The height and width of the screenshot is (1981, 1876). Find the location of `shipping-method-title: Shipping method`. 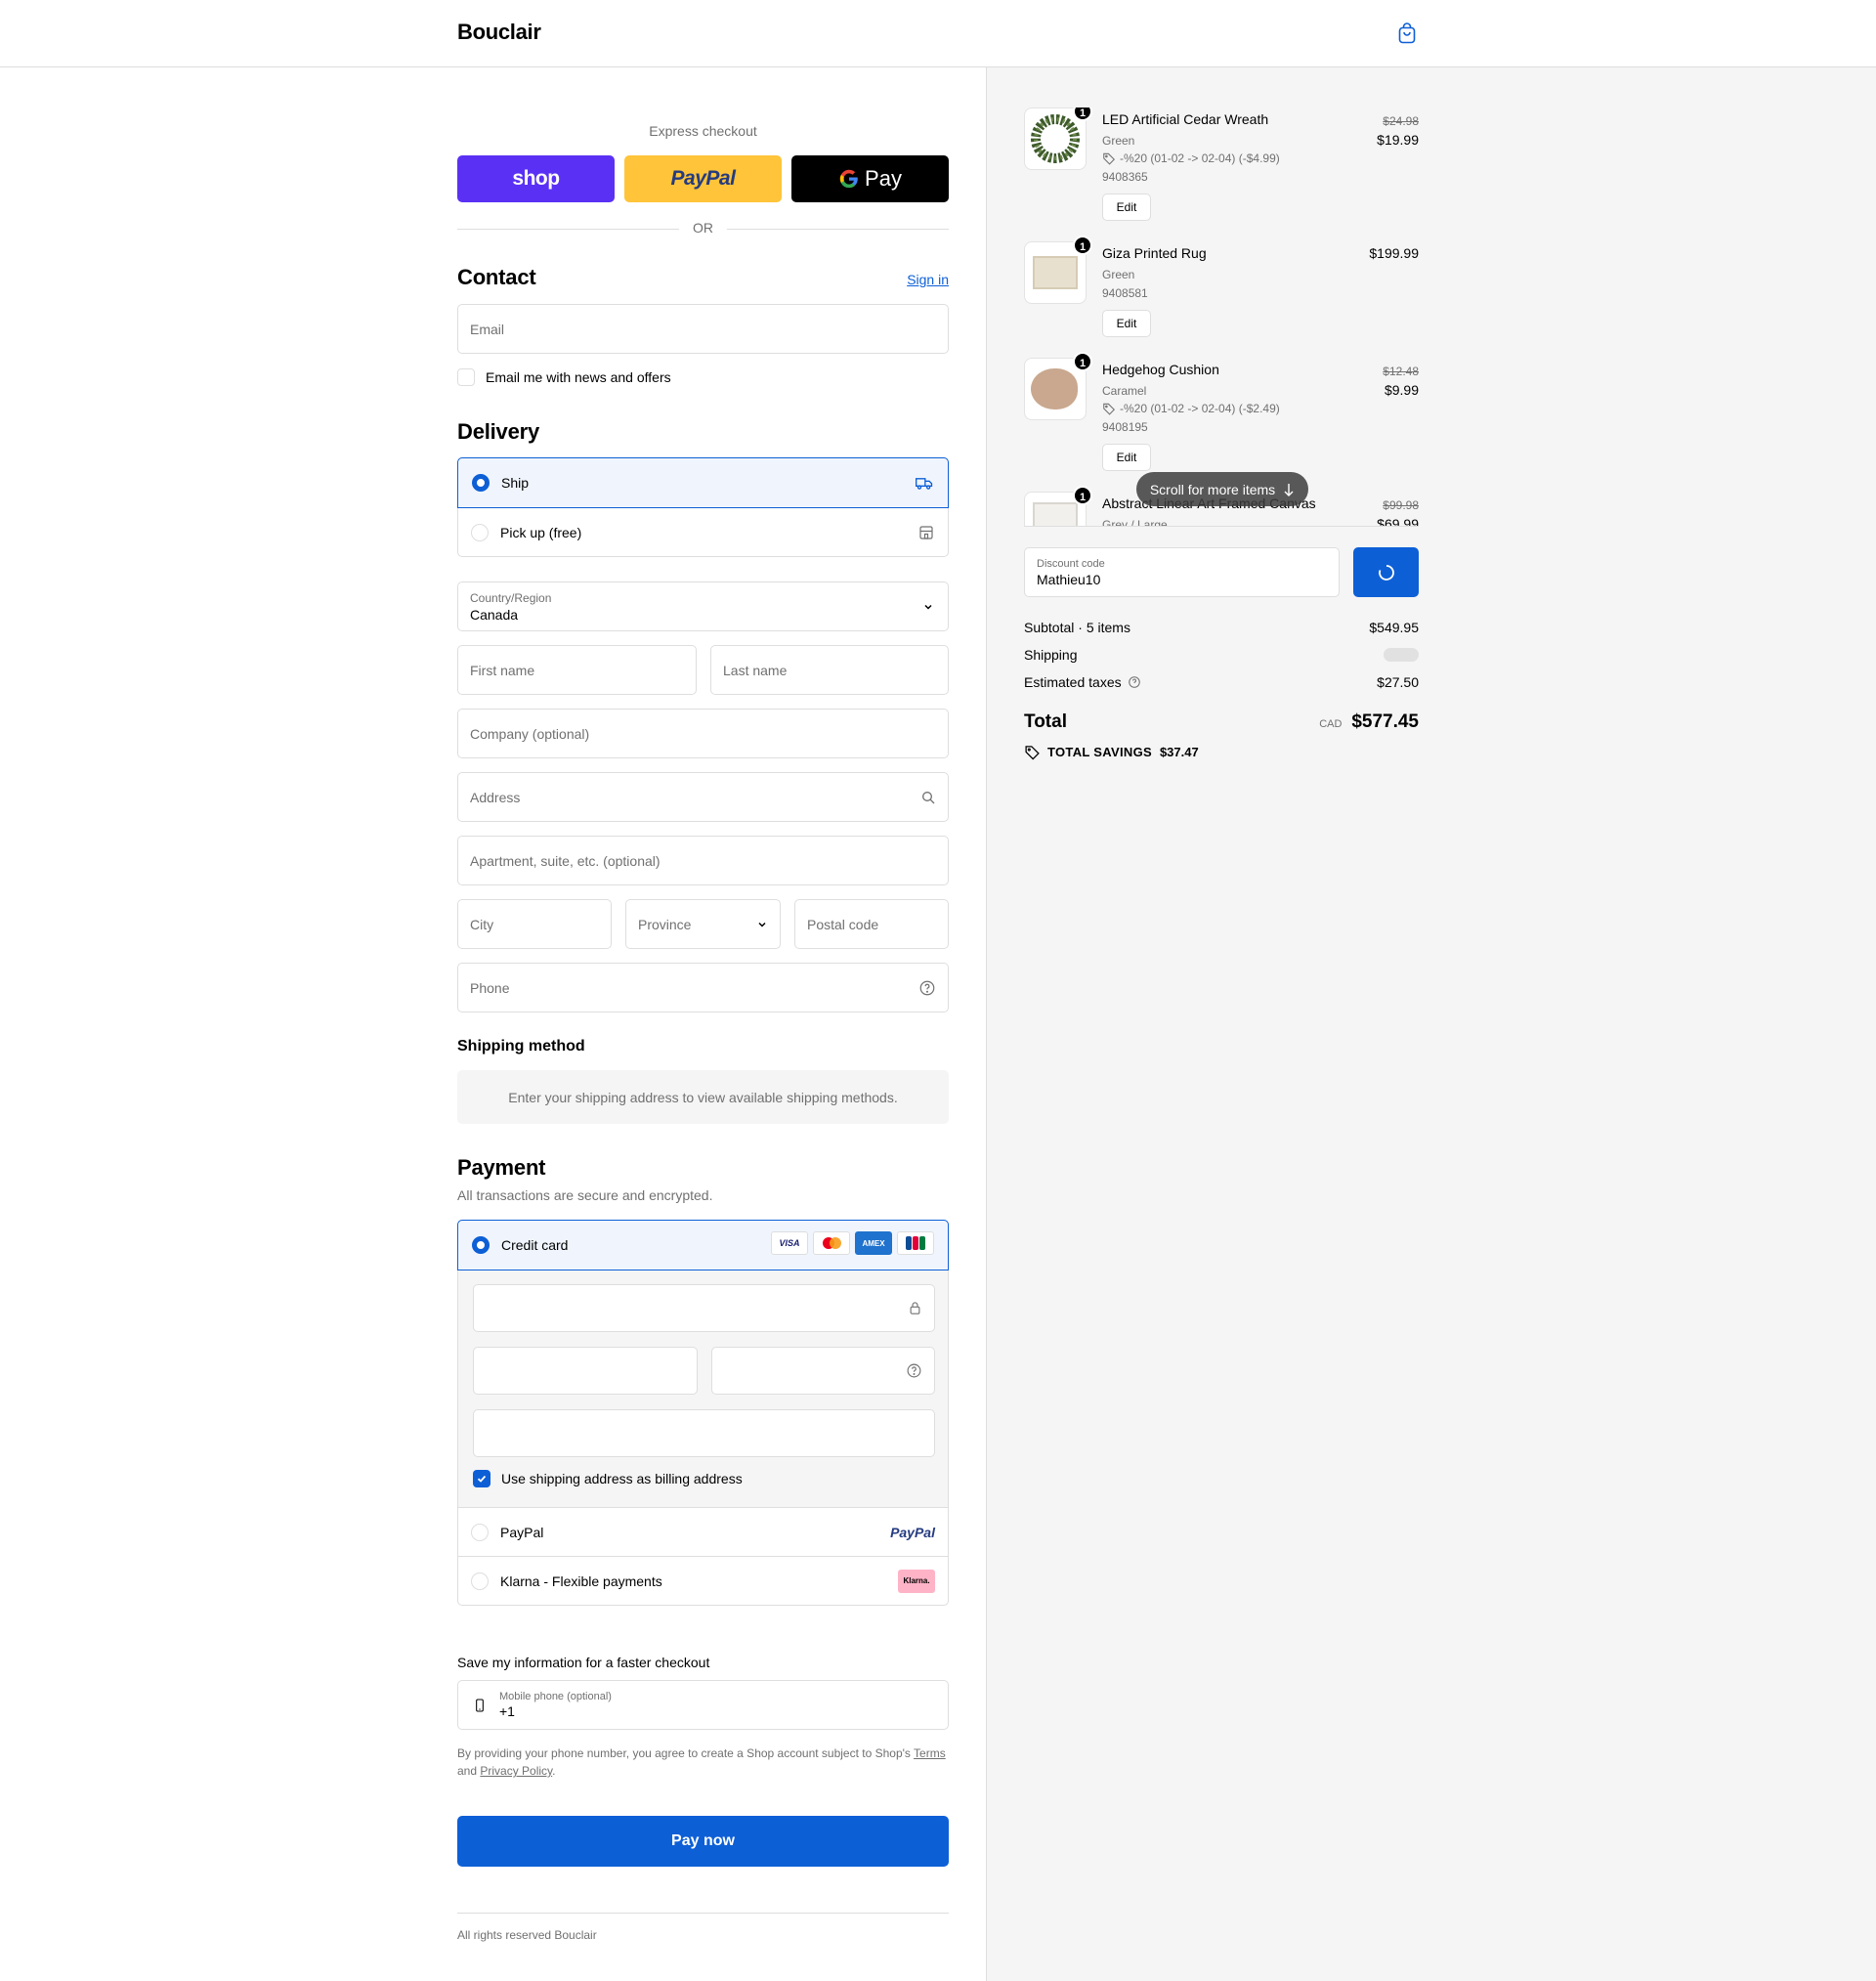

shipping-method-title: Shipping method is located at coordinates (521, 1046).